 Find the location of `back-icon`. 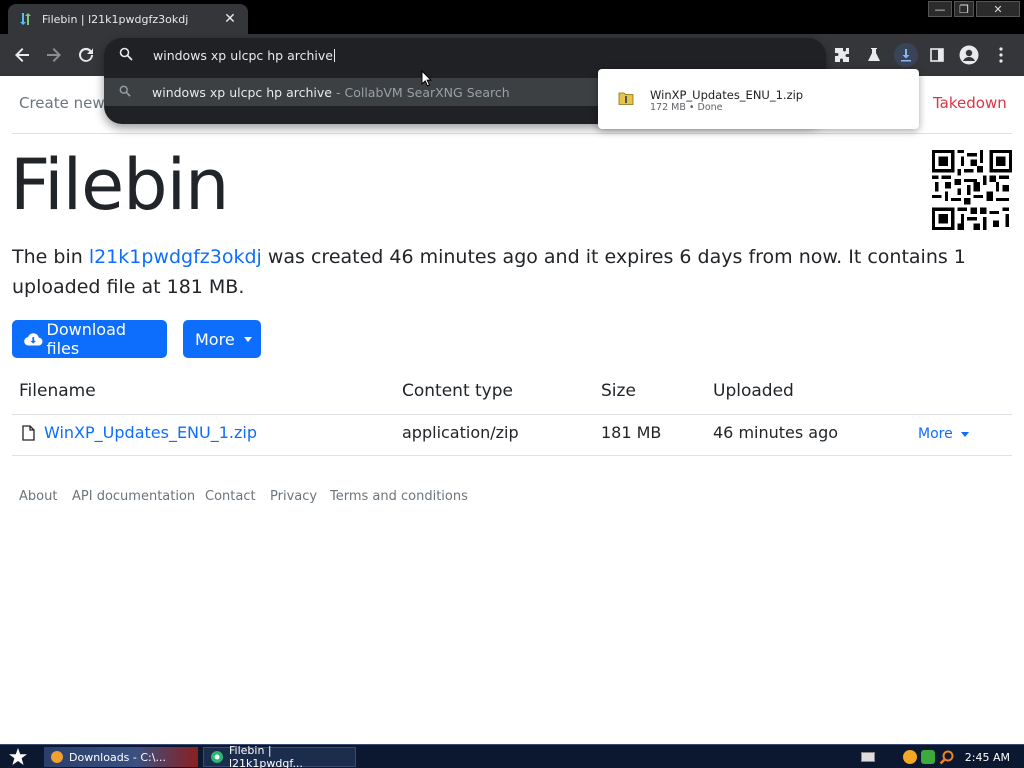

back-icon is located at coordinates (22, 55).